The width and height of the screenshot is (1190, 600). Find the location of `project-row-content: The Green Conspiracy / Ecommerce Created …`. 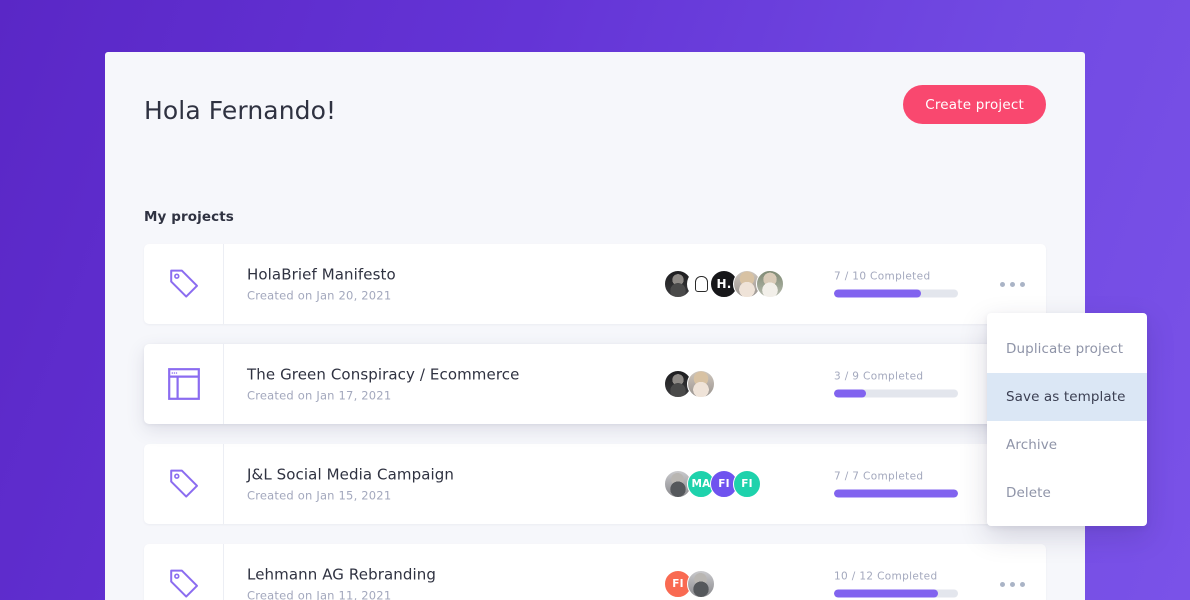

project-row-content: The Green Conspiracy / Ecommerce Created … is located at coordinates (635, 384).